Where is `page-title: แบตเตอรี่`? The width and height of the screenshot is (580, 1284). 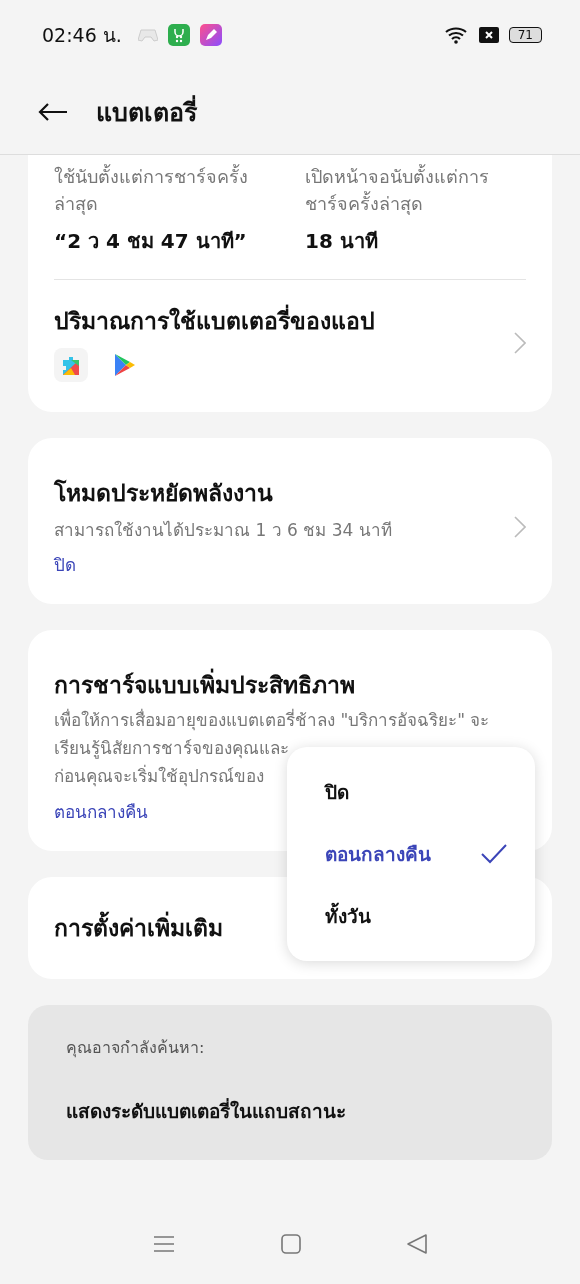 page-title: แบตเตอรี่ is located at coordinates (146, 112).